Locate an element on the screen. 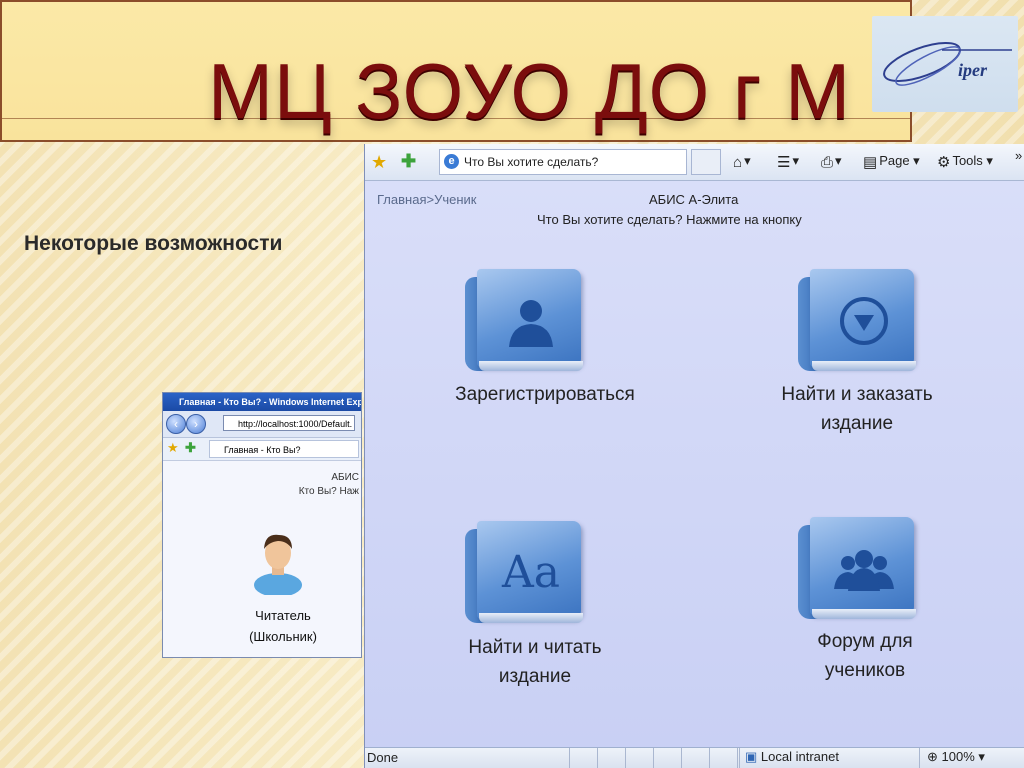 The width and height of the screenshot is (1024, 768). zoom-control: ⊕ 100% ▾ is located at coordinates (956, 757).